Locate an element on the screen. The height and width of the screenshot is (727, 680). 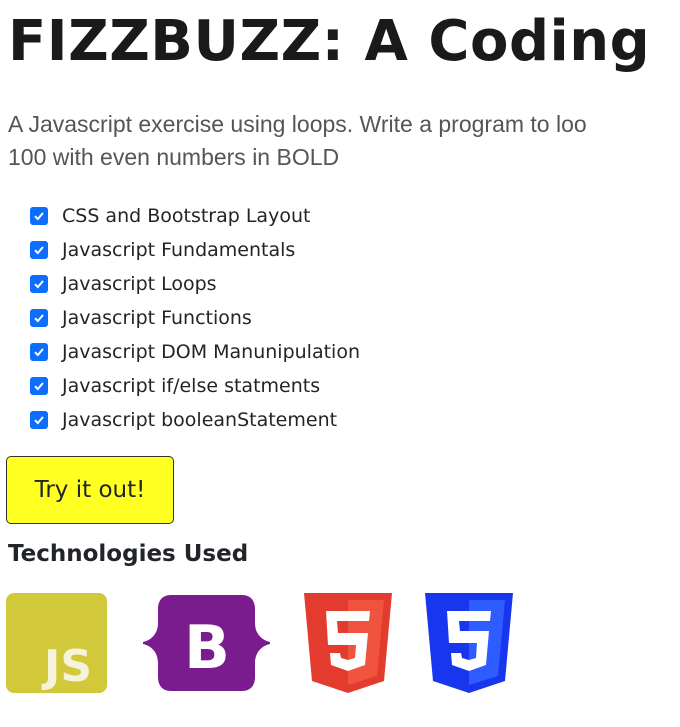
checklist-label: Javascript Loops is located at coordinates (139, 284).